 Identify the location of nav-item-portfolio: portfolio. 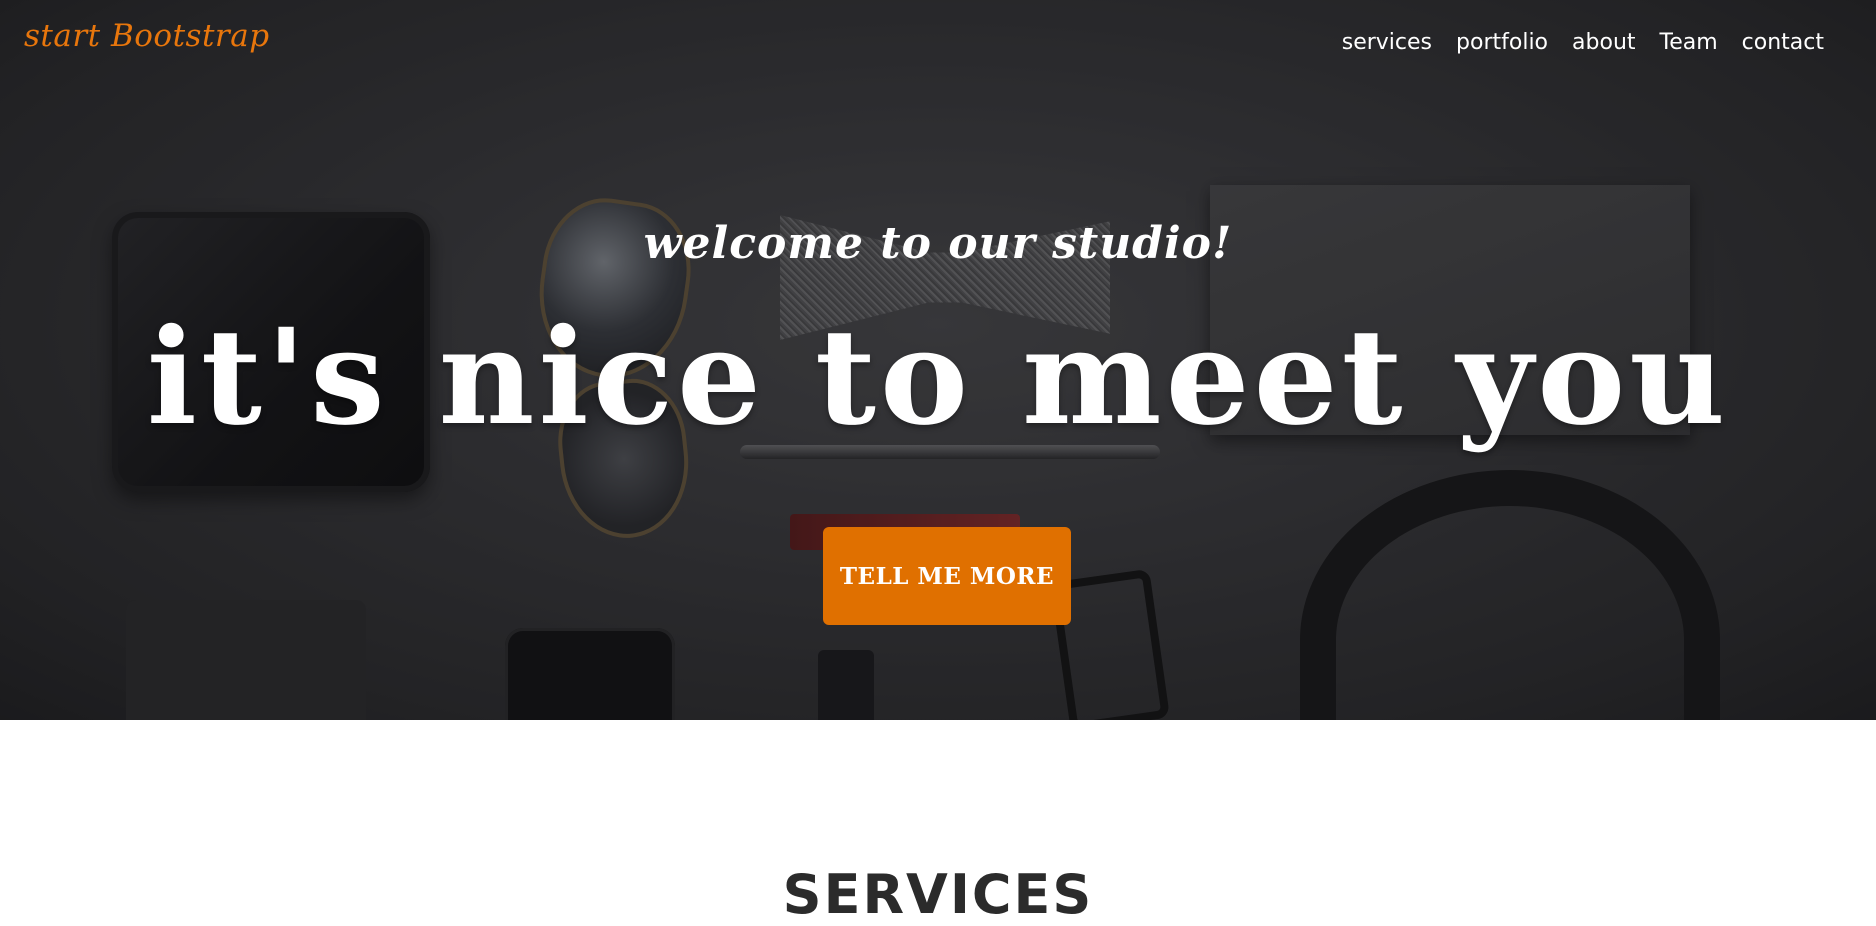
(1502, 43).